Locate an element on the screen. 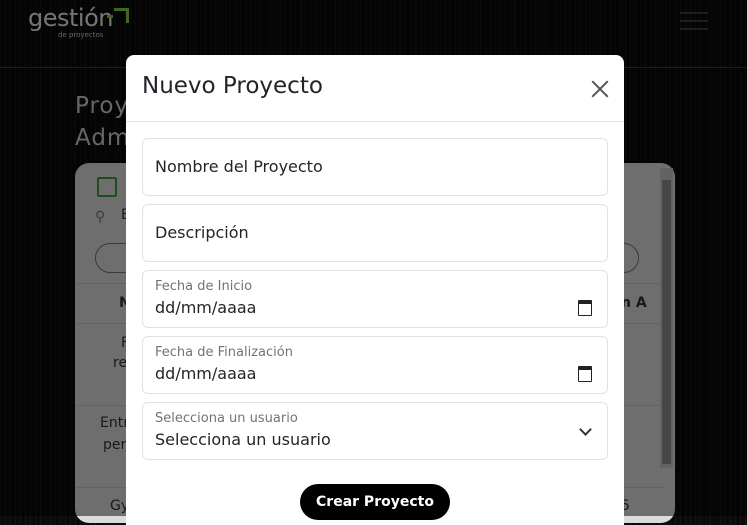 This screenshot has width=747, height=525. user-select-value: Selecciona un usuario is located at coordinates (243, 439).